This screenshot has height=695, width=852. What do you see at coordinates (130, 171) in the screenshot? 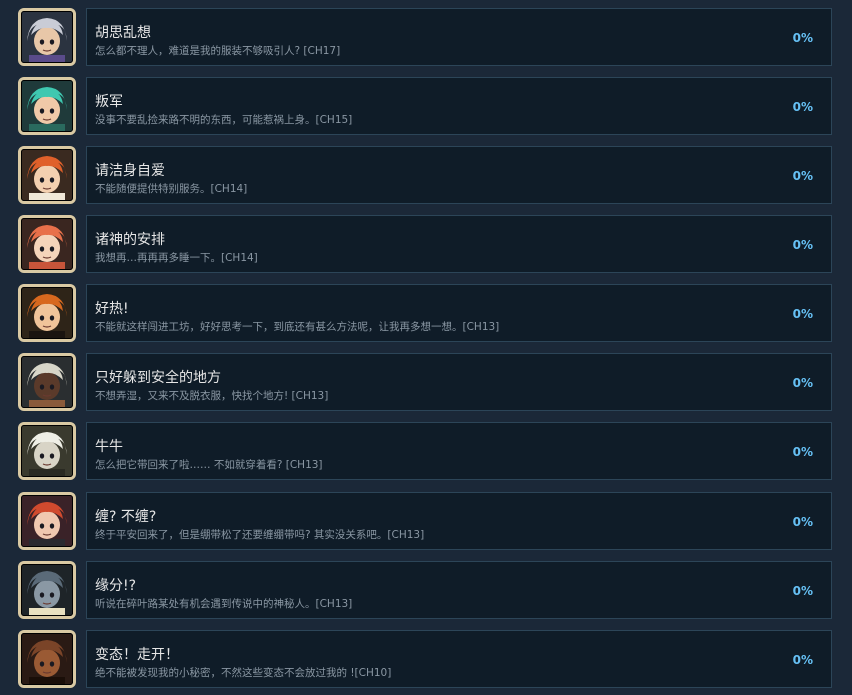
I see `achievement-title: 请洁身自爱` at bounding box center [130, 171].